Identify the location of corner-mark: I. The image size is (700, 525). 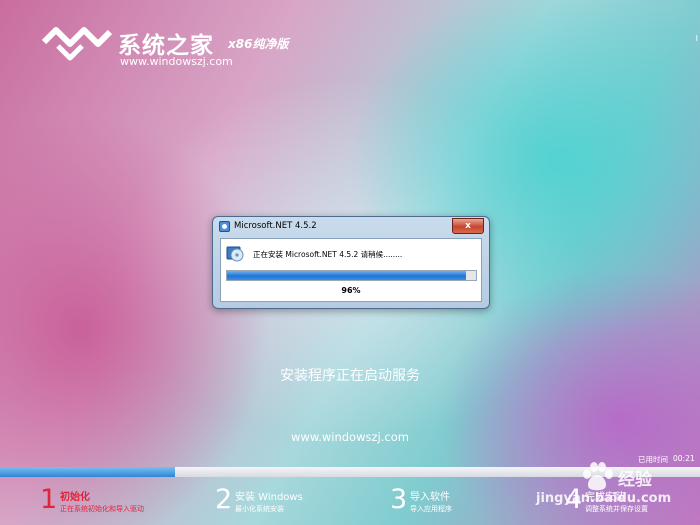
(696, 38).